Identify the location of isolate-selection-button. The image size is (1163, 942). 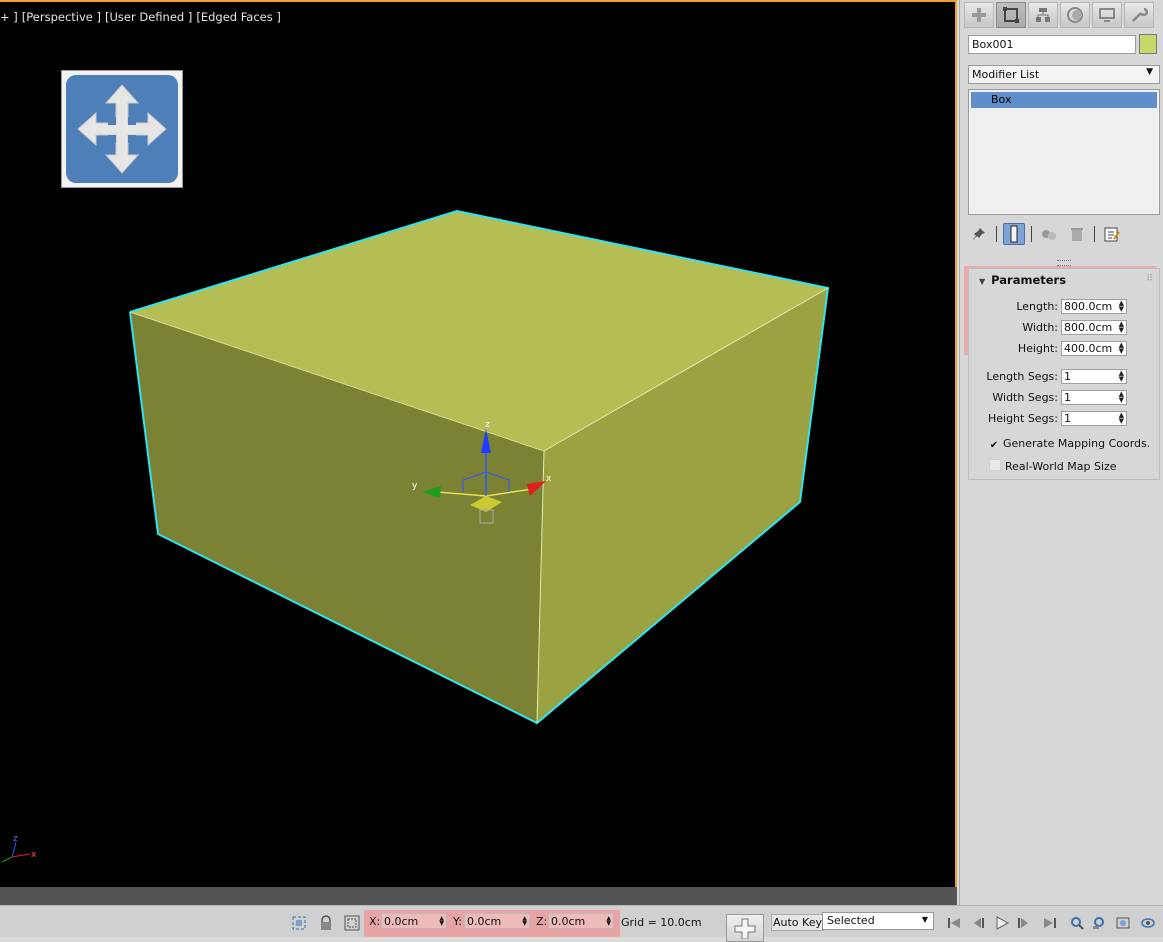
(299, 923).